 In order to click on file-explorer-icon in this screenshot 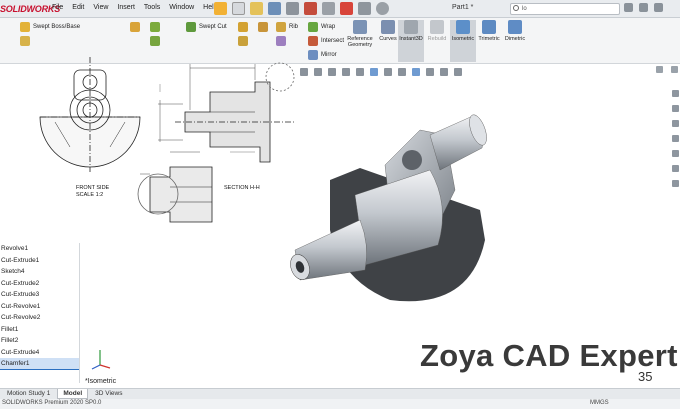, I will do `click(675, 123)`.